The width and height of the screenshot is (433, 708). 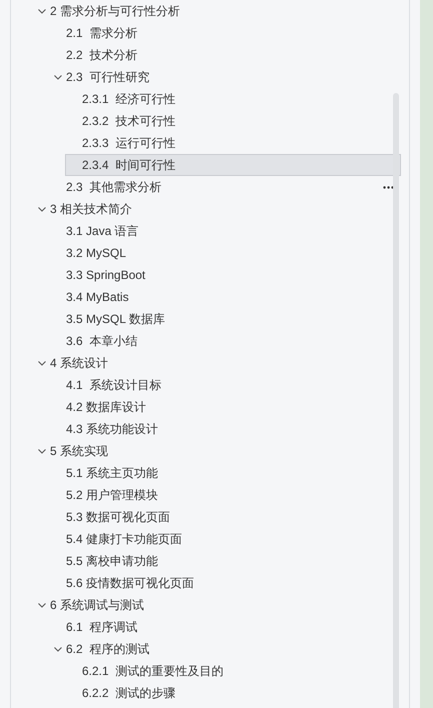 I want to click on scrollbar, so click(x=396, y=400).